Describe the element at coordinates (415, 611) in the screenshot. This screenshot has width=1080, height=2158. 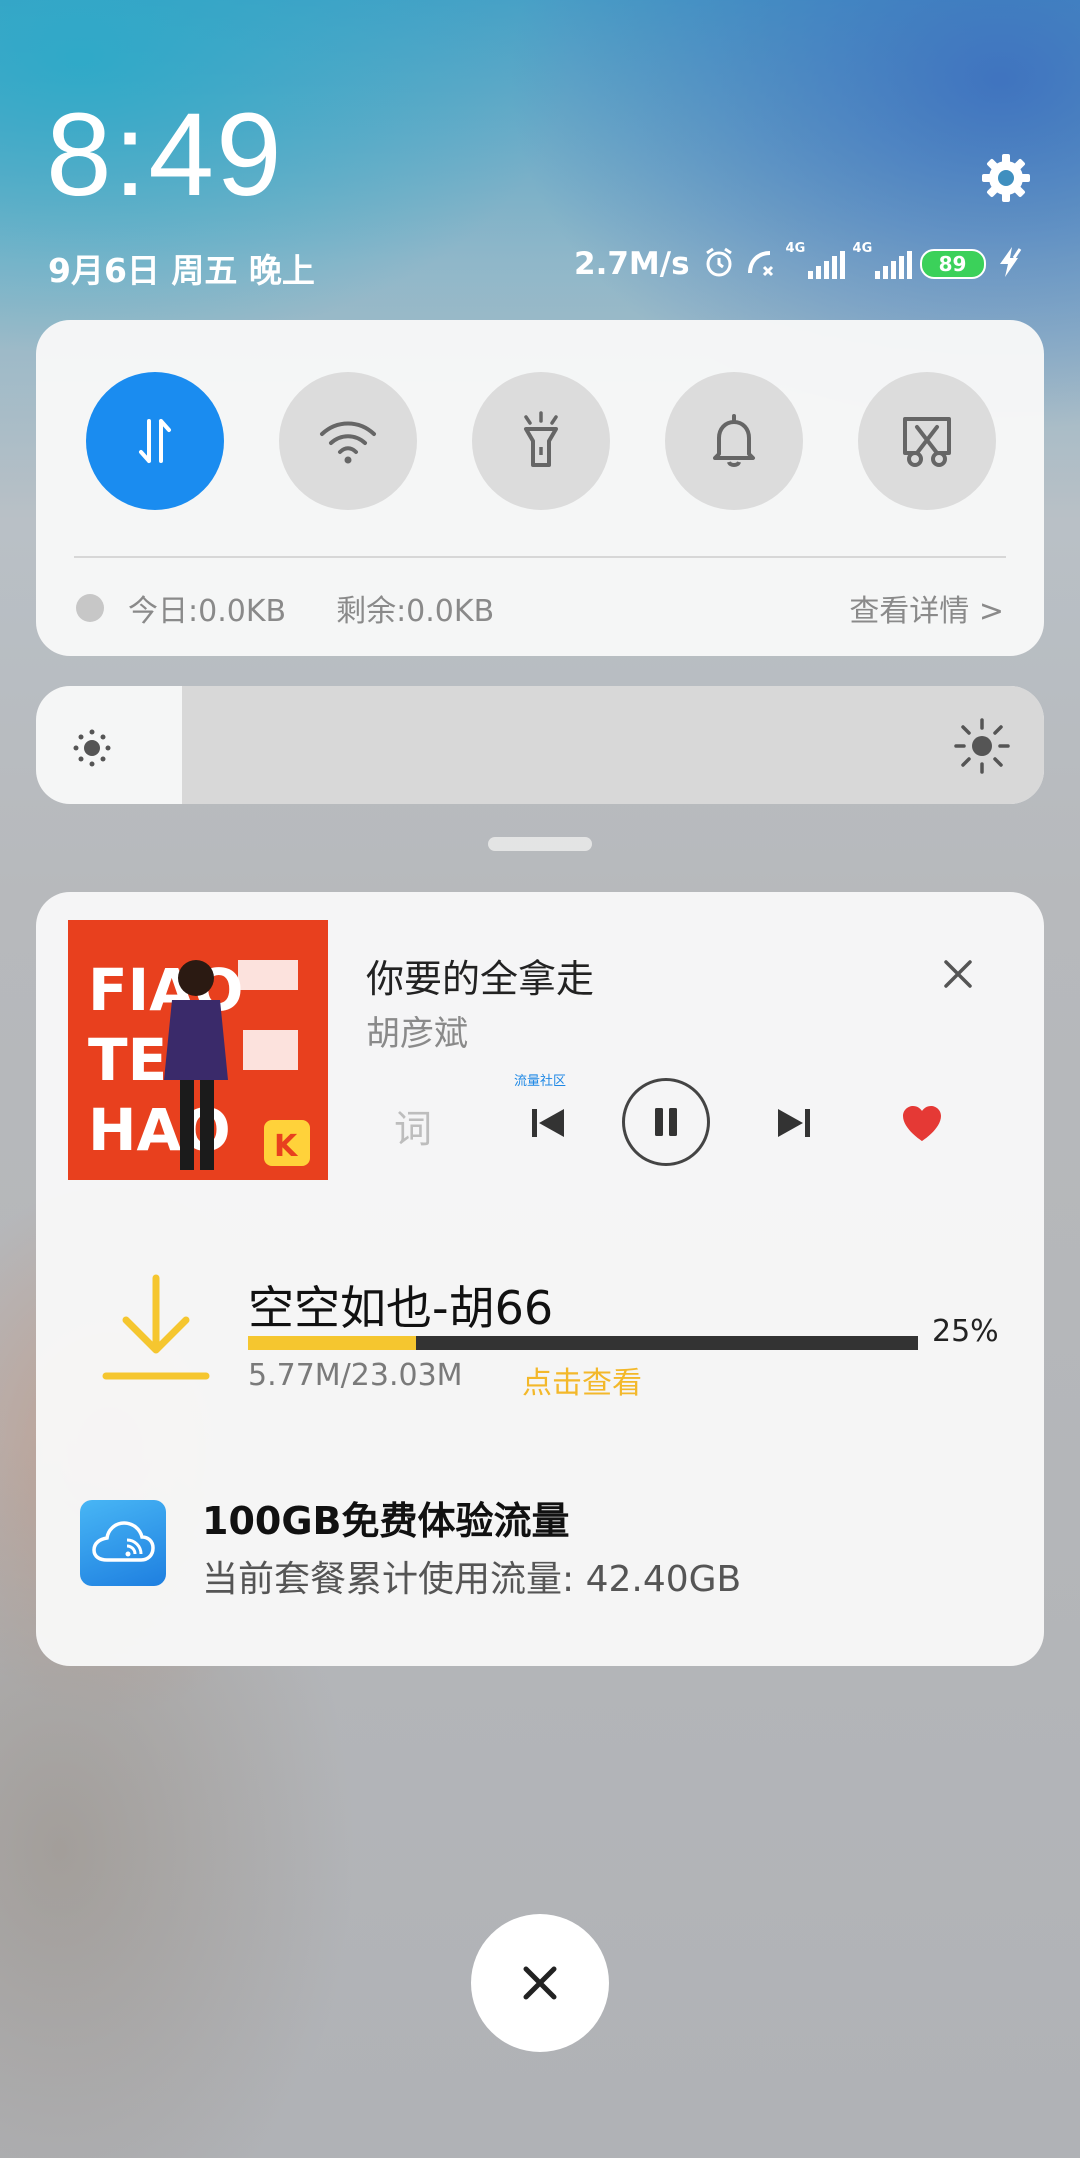
I see `remaining-usage: 剩余:0.0KB` at that location.